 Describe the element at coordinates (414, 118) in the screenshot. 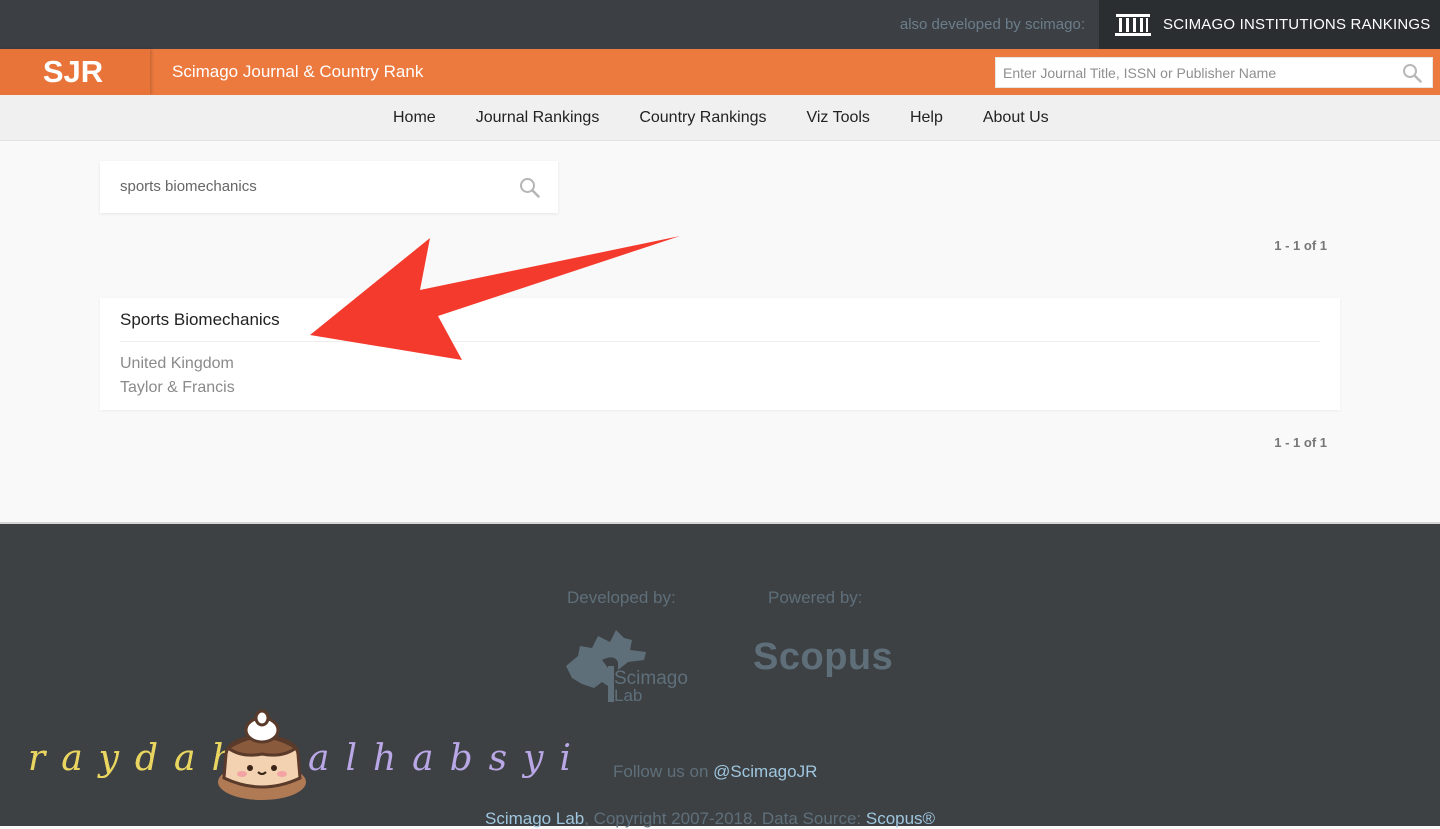

I see `nav-home: Home` at that location.